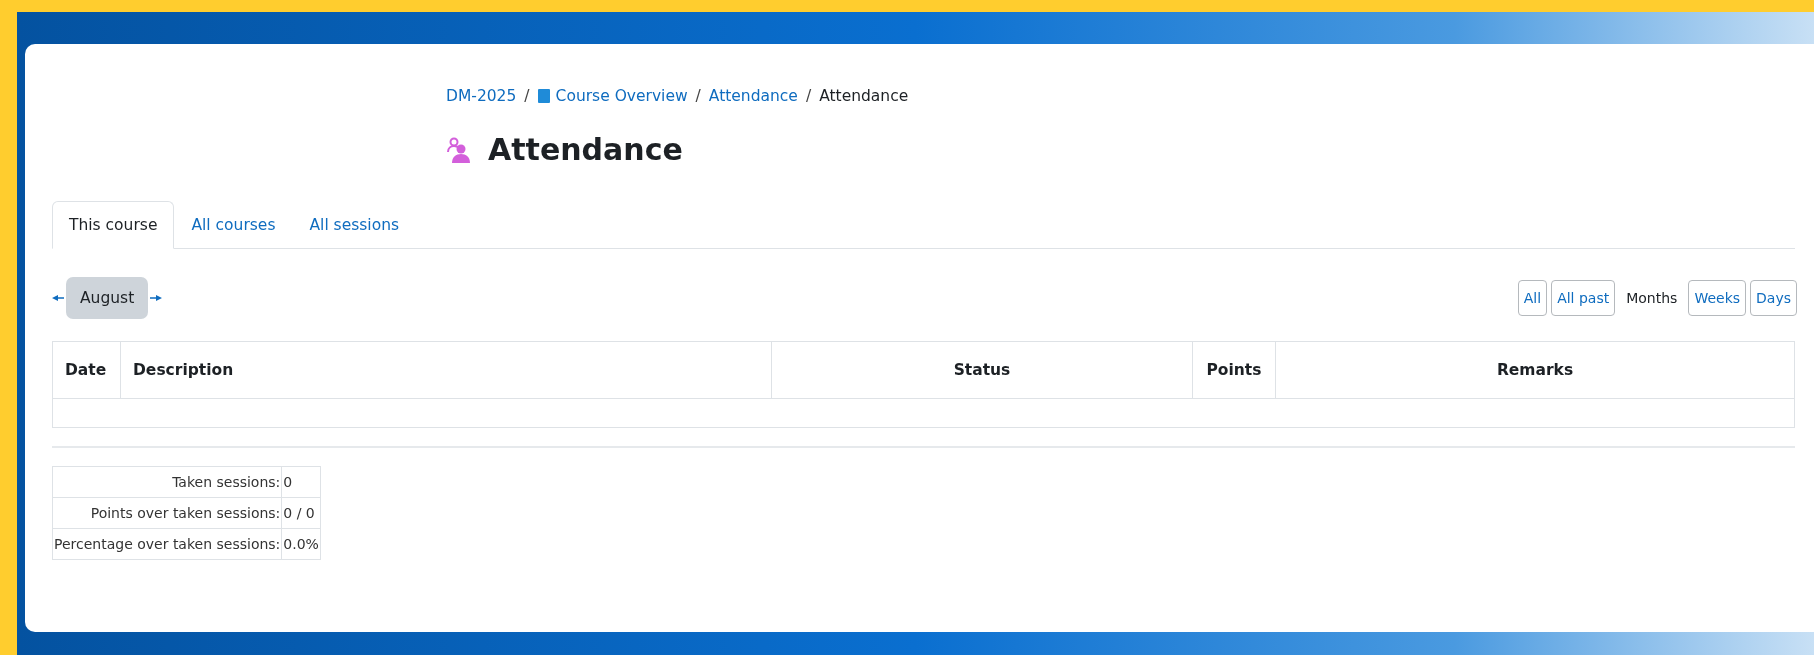 This screenshot has width=1814, height=655. What do you see at coordinates (481, 96) in the screenshot?
I see `breadcrumb-link: DM-2025` at bounding box center [481, 96].